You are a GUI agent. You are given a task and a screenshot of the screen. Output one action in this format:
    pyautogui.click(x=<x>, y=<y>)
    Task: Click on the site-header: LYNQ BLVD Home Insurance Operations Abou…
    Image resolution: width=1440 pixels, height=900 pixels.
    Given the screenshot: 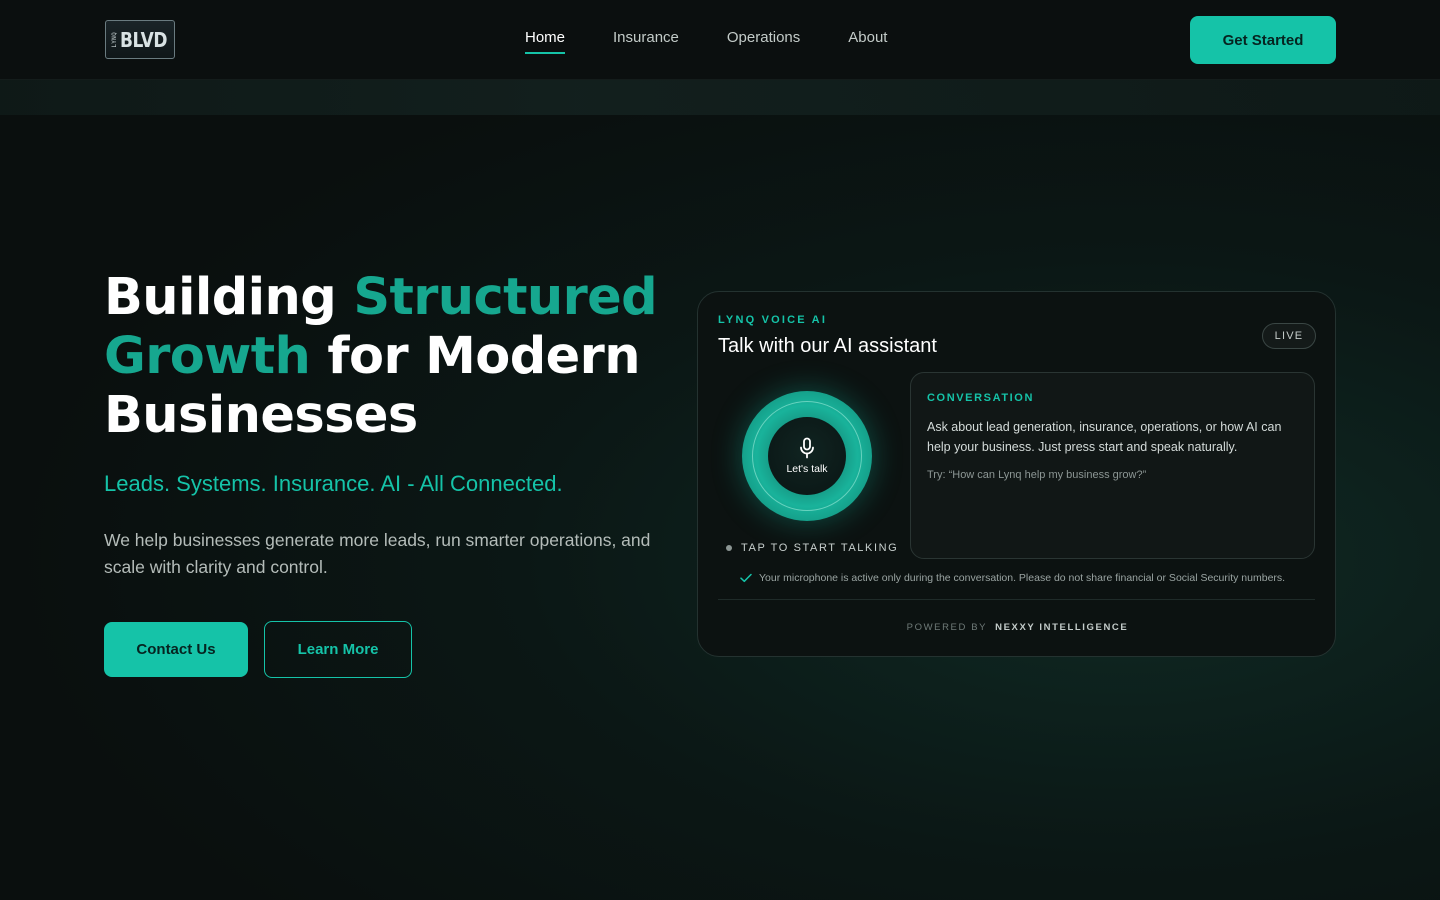 What is the action you would take?
    pyautogui.click(x=720, y=40)
    